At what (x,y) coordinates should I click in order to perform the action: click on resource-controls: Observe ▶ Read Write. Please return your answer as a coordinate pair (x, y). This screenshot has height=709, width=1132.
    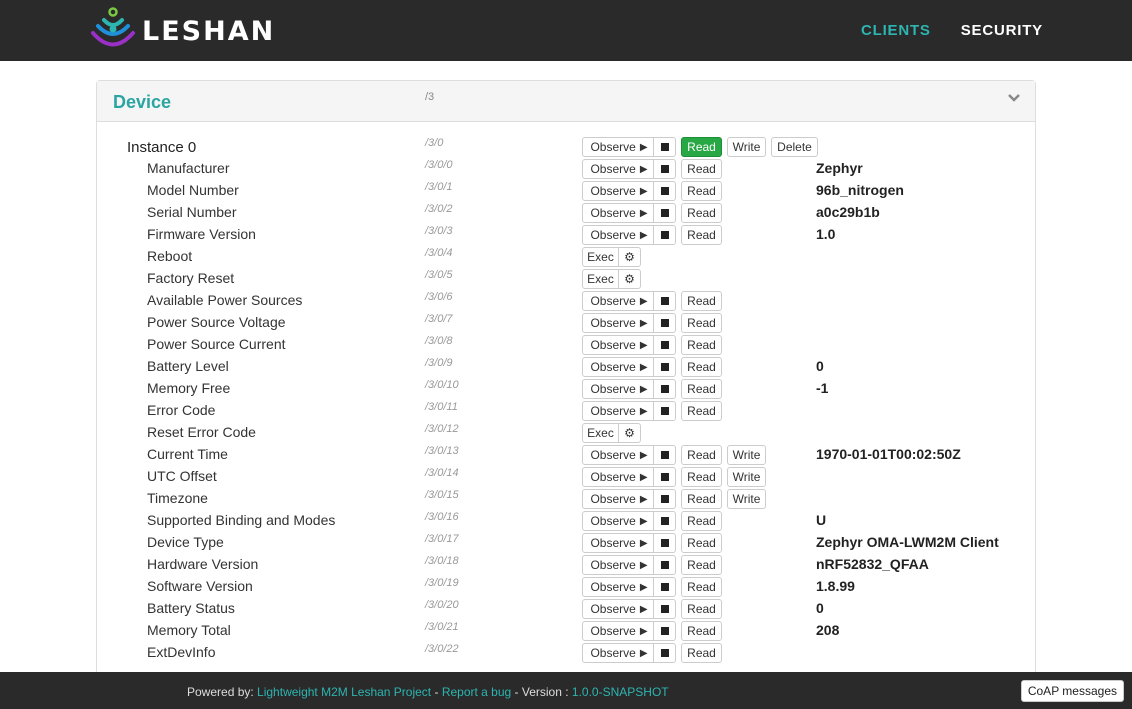
    Looking at the image, I should click on (674, 455).